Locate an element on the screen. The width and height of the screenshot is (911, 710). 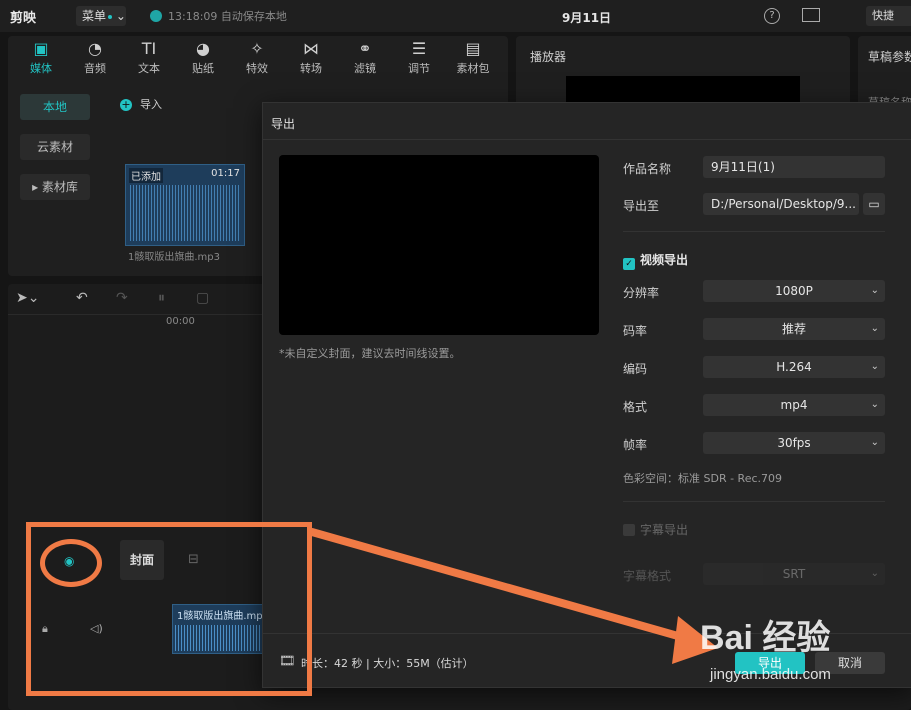
tab-label: 调节 is located at coordinates (419, 68).